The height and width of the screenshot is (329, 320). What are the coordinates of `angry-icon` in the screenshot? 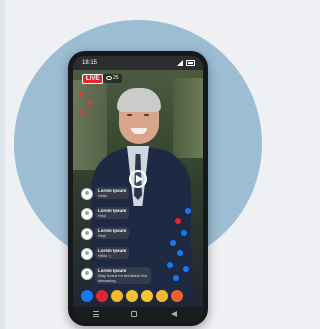 It's located at (177, 296).